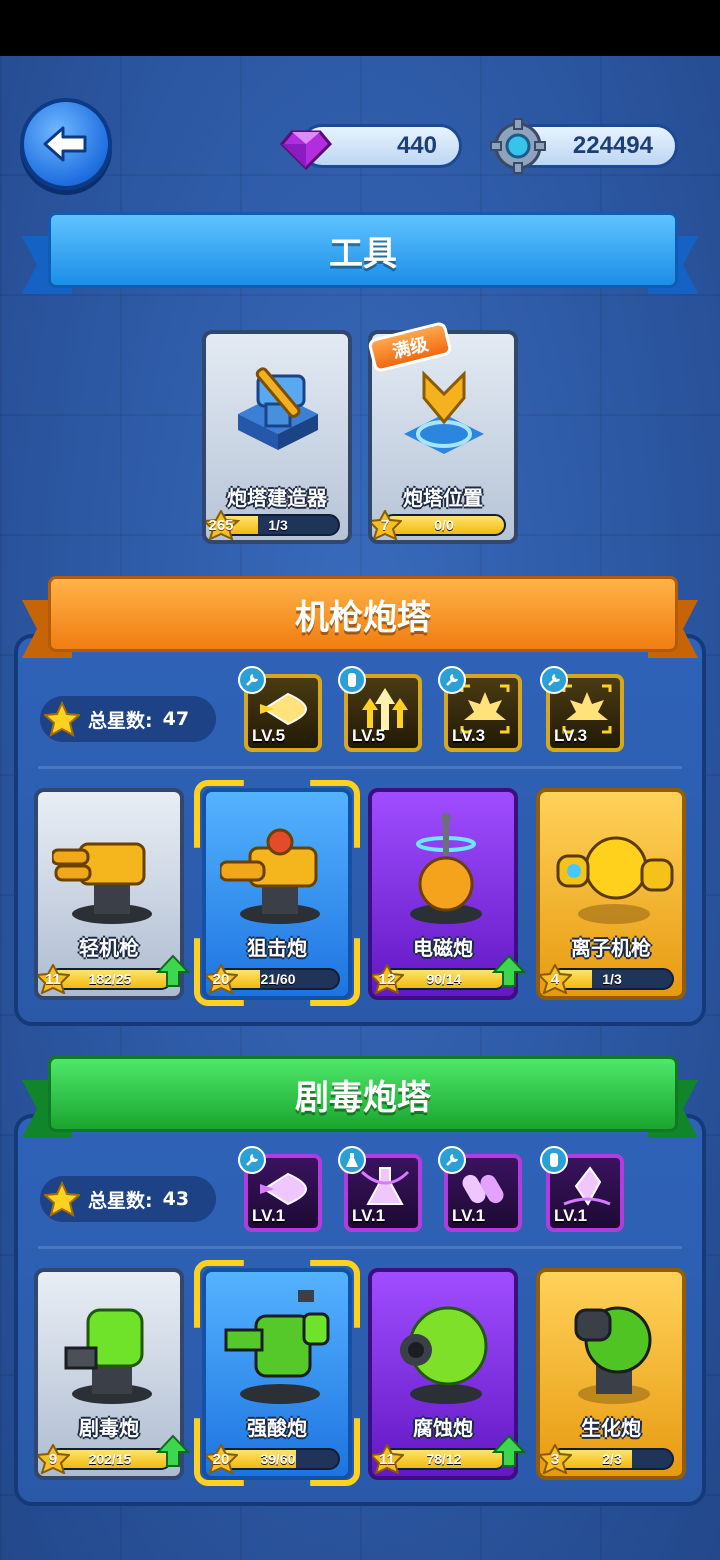  What do you see at coordinates (352, 1160) in the screenshot?
I see `flask-icon` at bounding box center [352, 1160].